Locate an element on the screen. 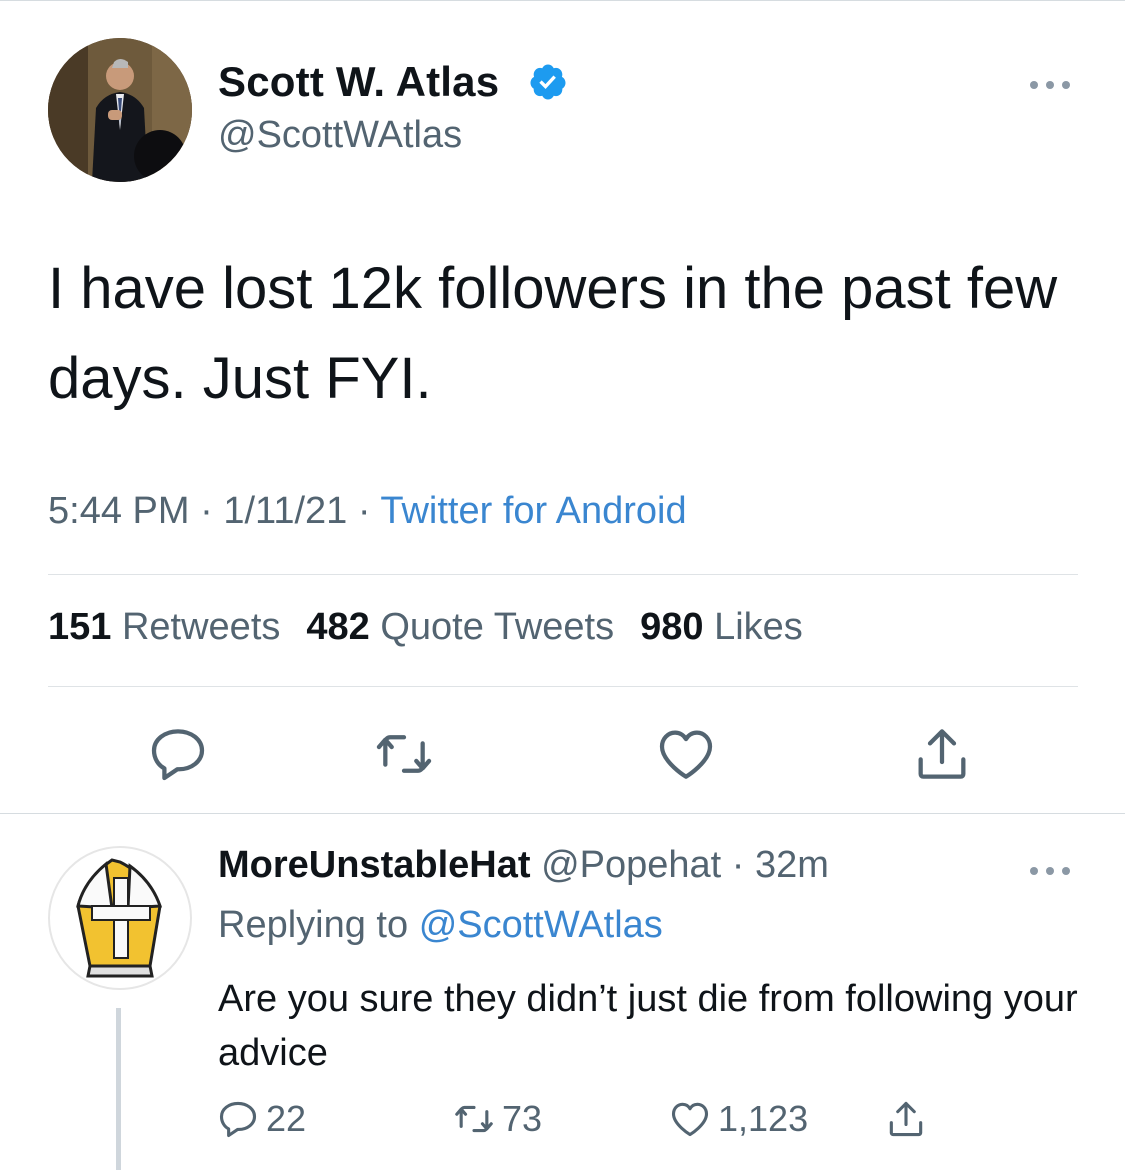 Image resolution: width=1125 pixels, height=1170 pixels. retweets-stat: 151 Retweets is located at coordinates (164, 627).